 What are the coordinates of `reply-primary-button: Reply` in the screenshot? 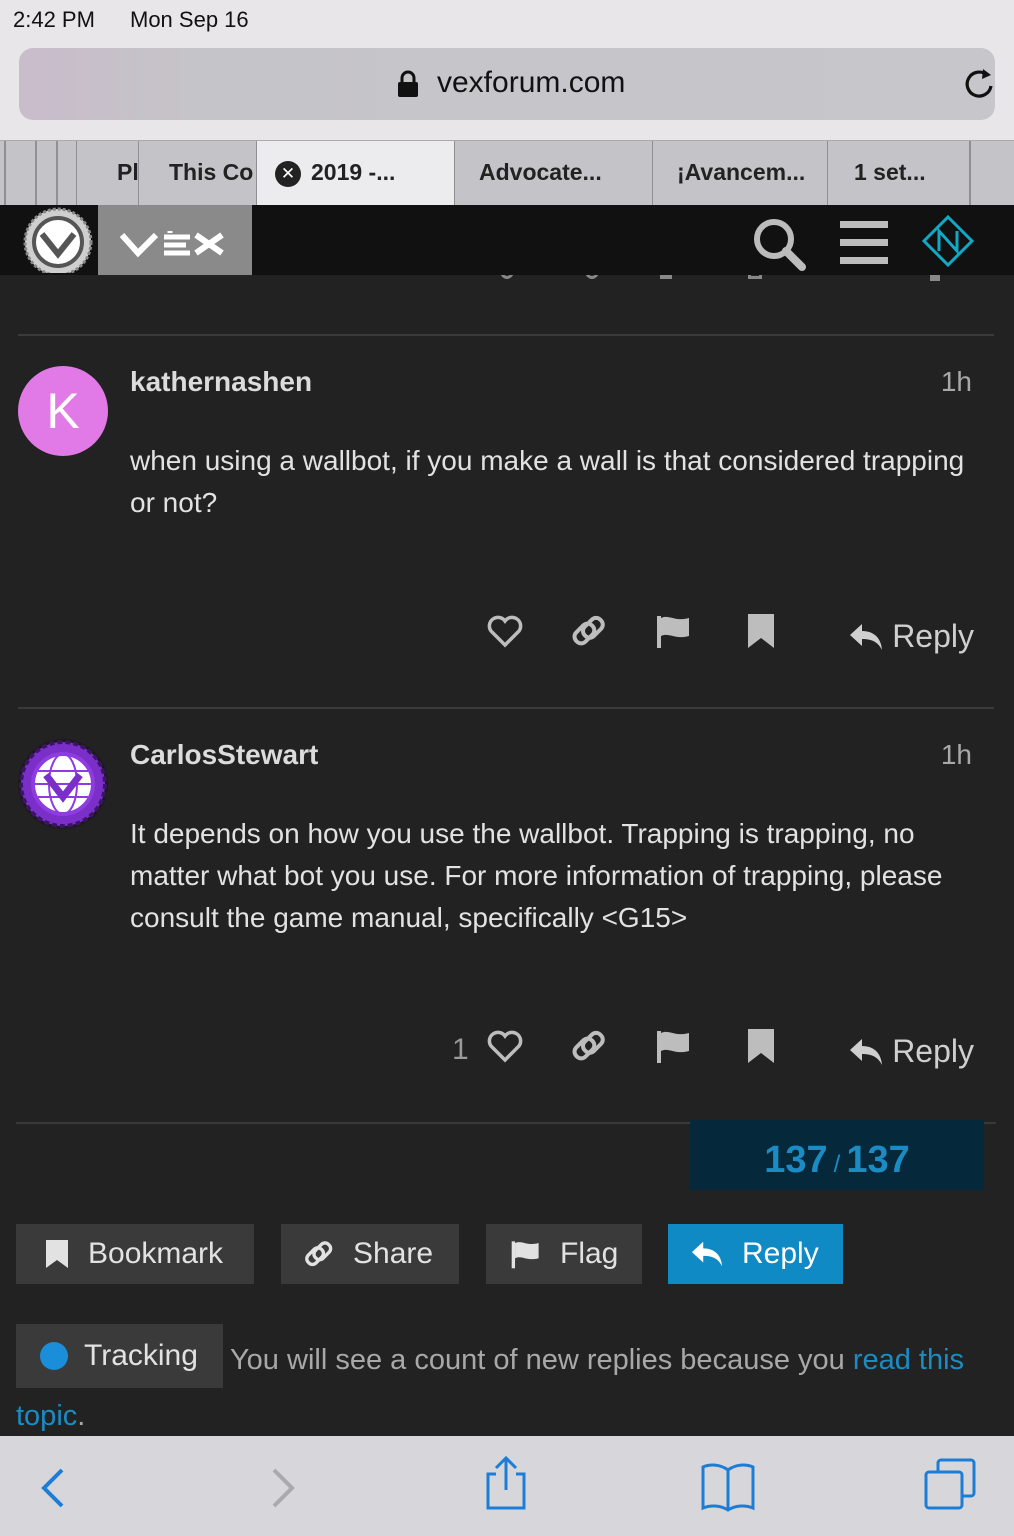 It's located at (755, 1254).